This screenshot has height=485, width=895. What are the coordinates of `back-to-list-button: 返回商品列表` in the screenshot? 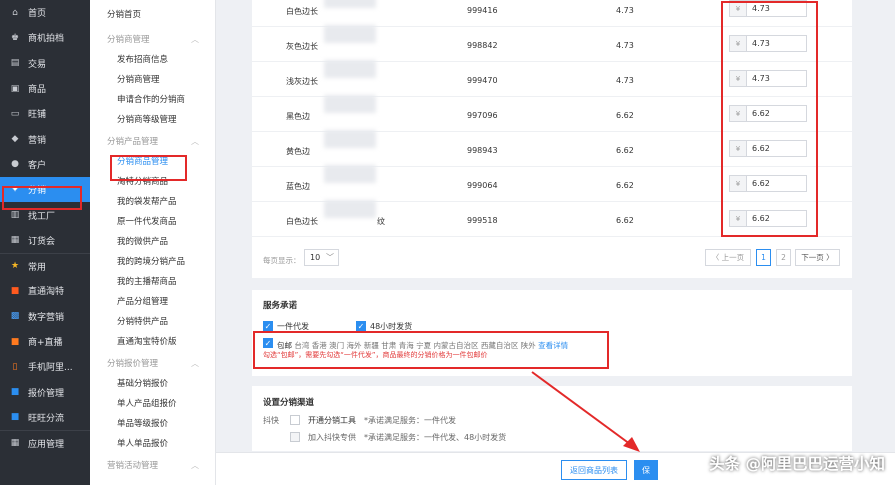 It's located at (594, 470).